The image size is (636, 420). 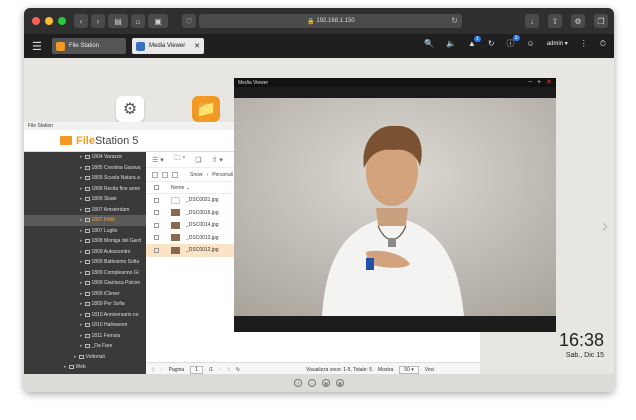 What do you see at coordinates (85, 210) in the screenshot?
I see `tree-folder: ▸ 1807 Amsterdam` at bounding box center [85, 210].